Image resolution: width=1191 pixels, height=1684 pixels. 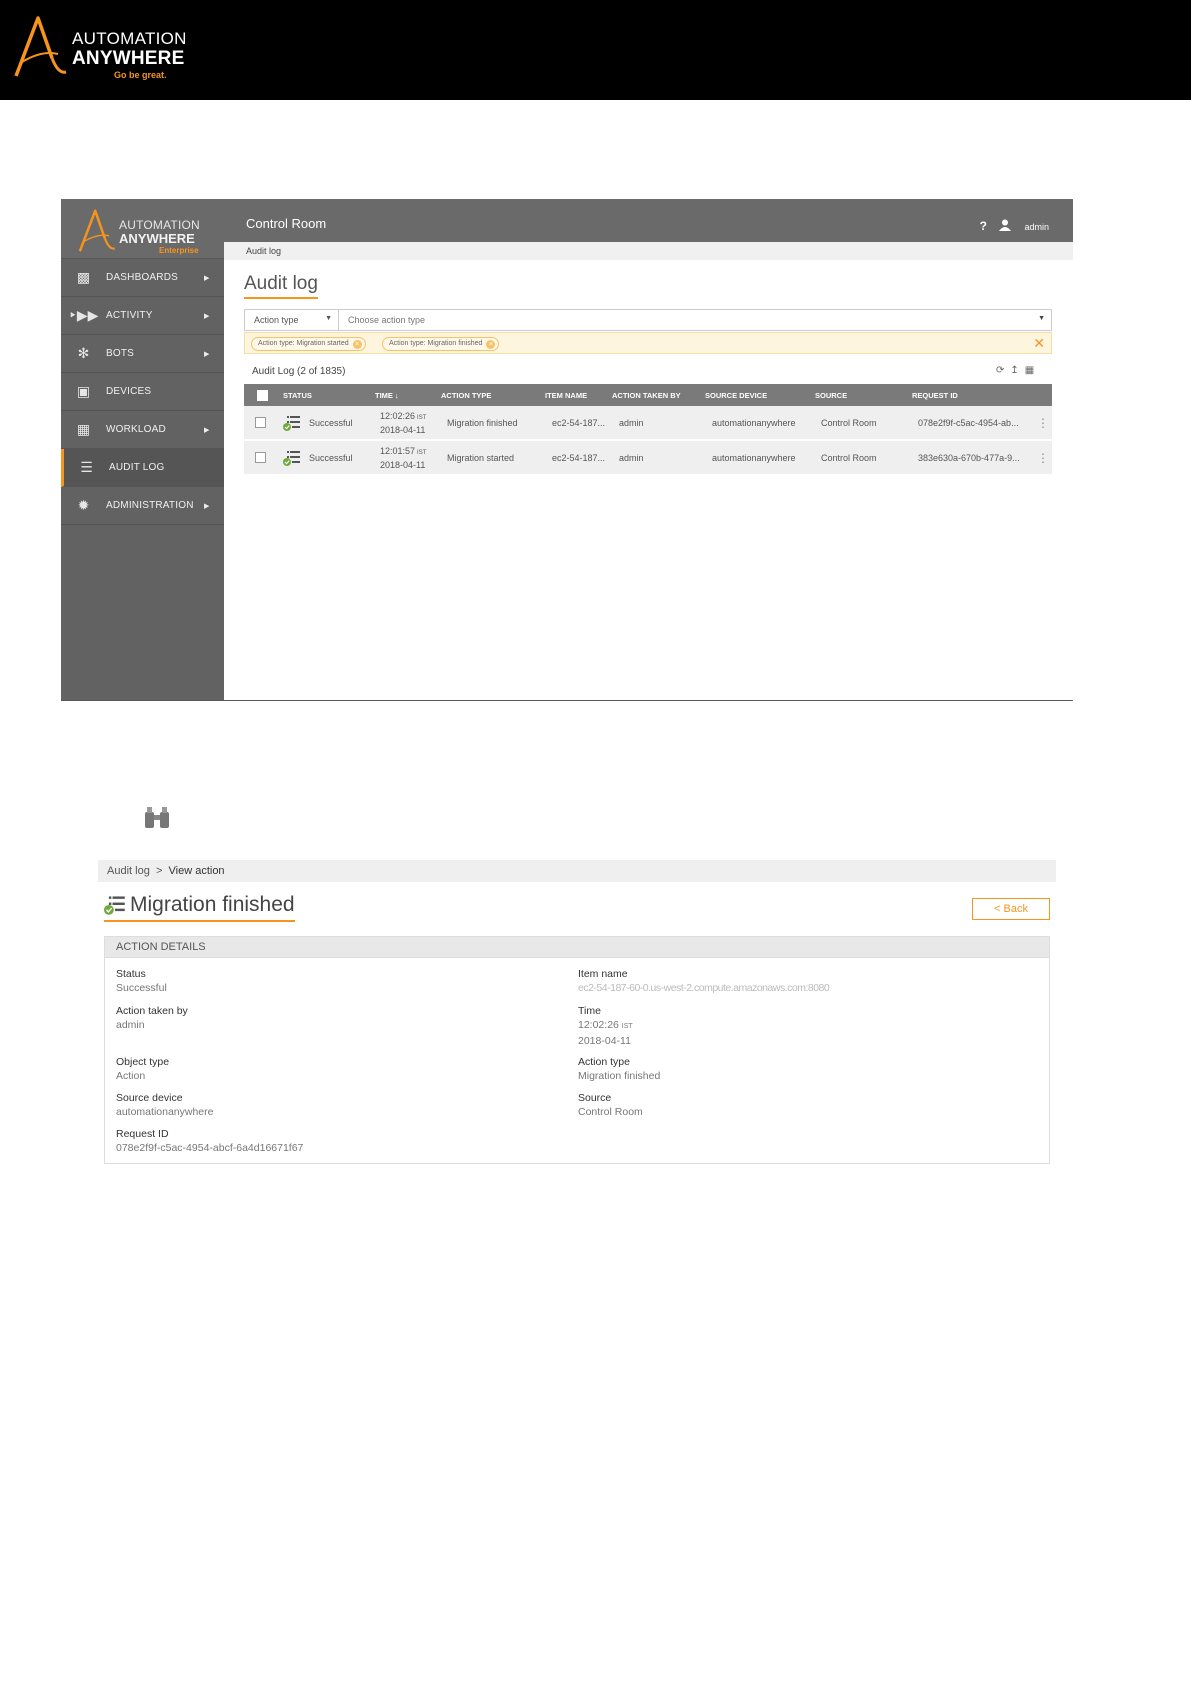 What do you see at coordinates (829, 395) in the screenshot?
I see `column-header-source: SOURCE` at bounding box center [829, 395].